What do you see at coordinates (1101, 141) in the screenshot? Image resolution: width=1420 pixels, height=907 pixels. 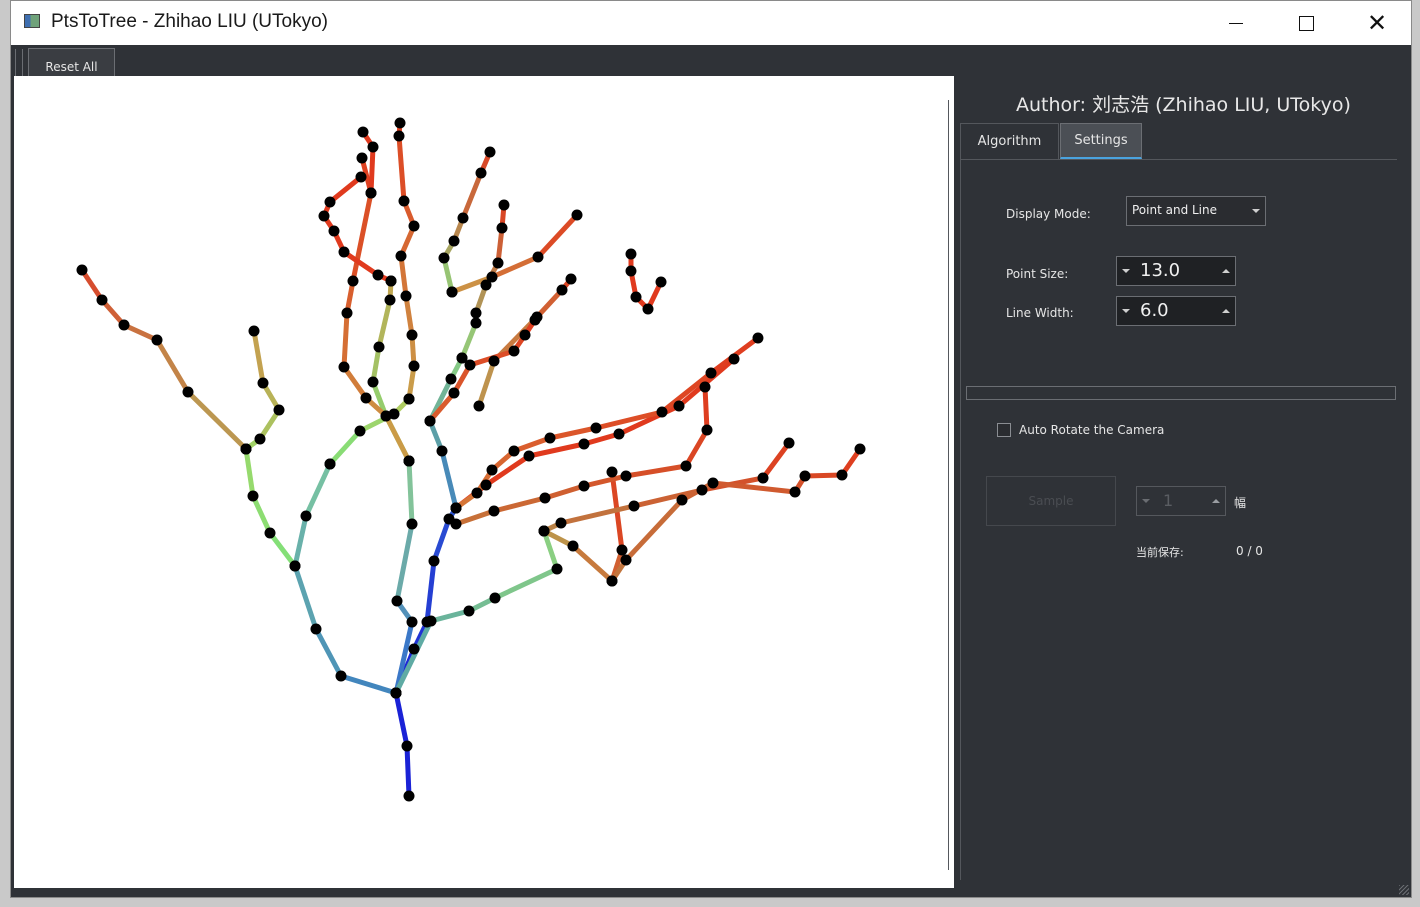 I see `tab-settings: Settings` at bounding box center [1101, 141].